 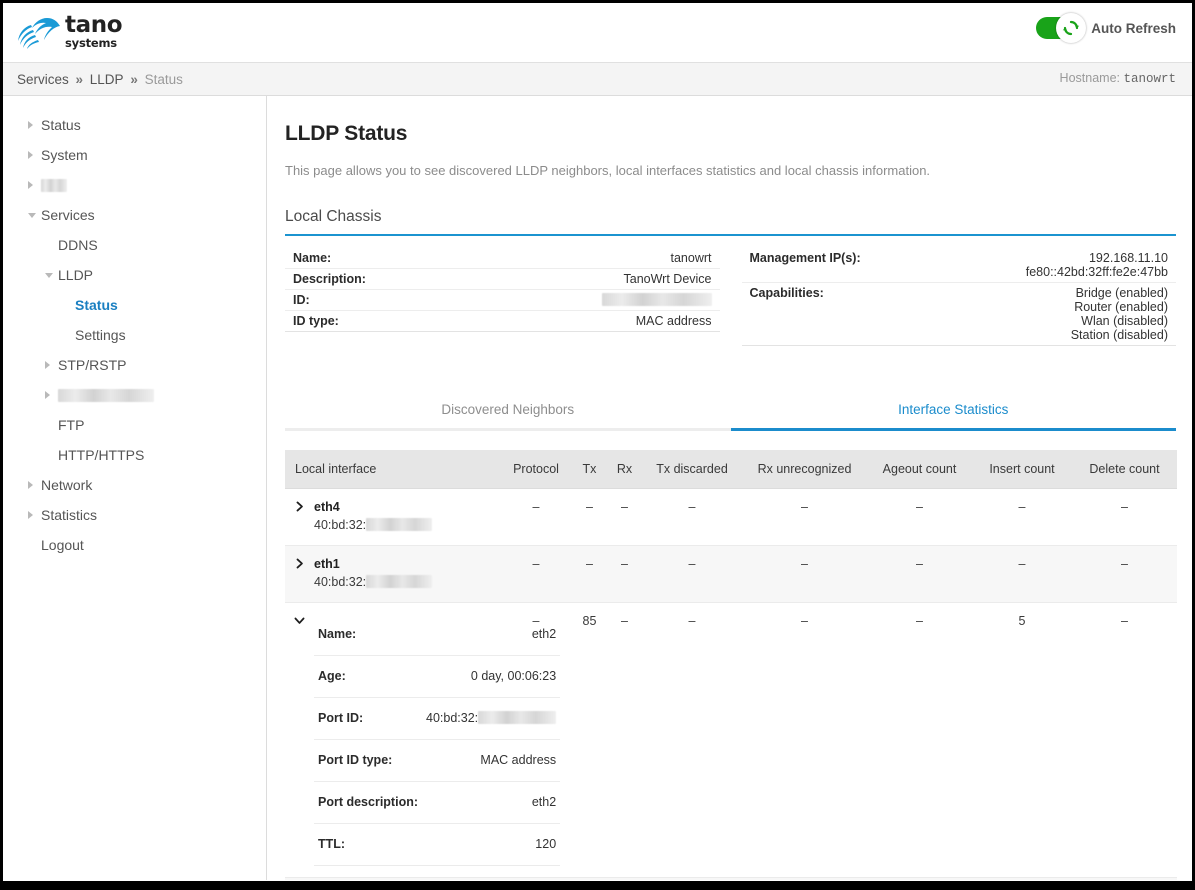 What do you see at coordinates (508, 411) in the screenshot?
I see `tab-discovered-neighbors: Discovered Neighbors` at bounding box center [508, 411].